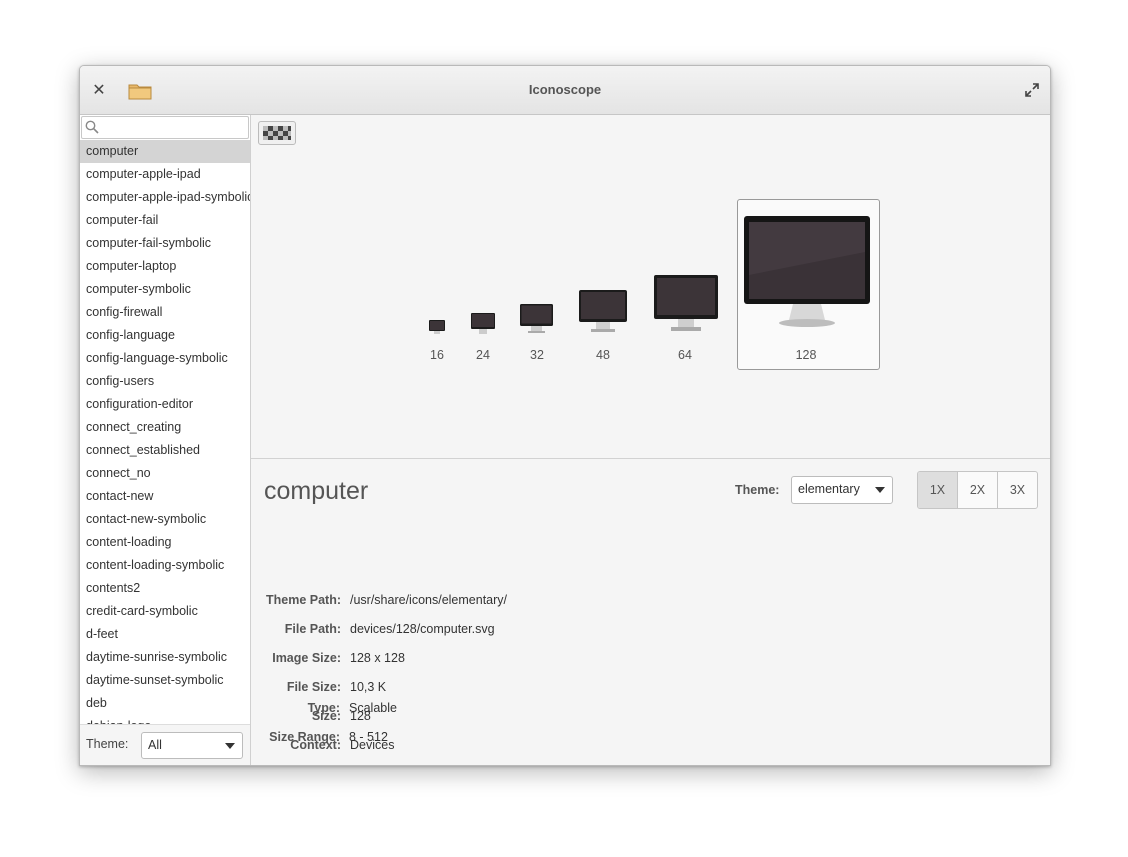 The height and width of the screenshot is (857, 1128). Describe the element at coordinates (304, 737) in the screenshot. I see `property-key: Size Range:` at that location.